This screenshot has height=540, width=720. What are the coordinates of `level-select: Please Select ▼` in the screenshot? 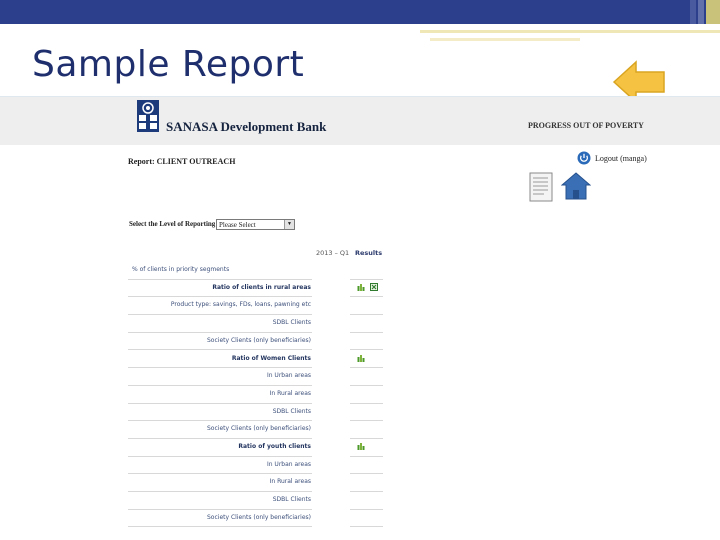 It's located at (255, 224).